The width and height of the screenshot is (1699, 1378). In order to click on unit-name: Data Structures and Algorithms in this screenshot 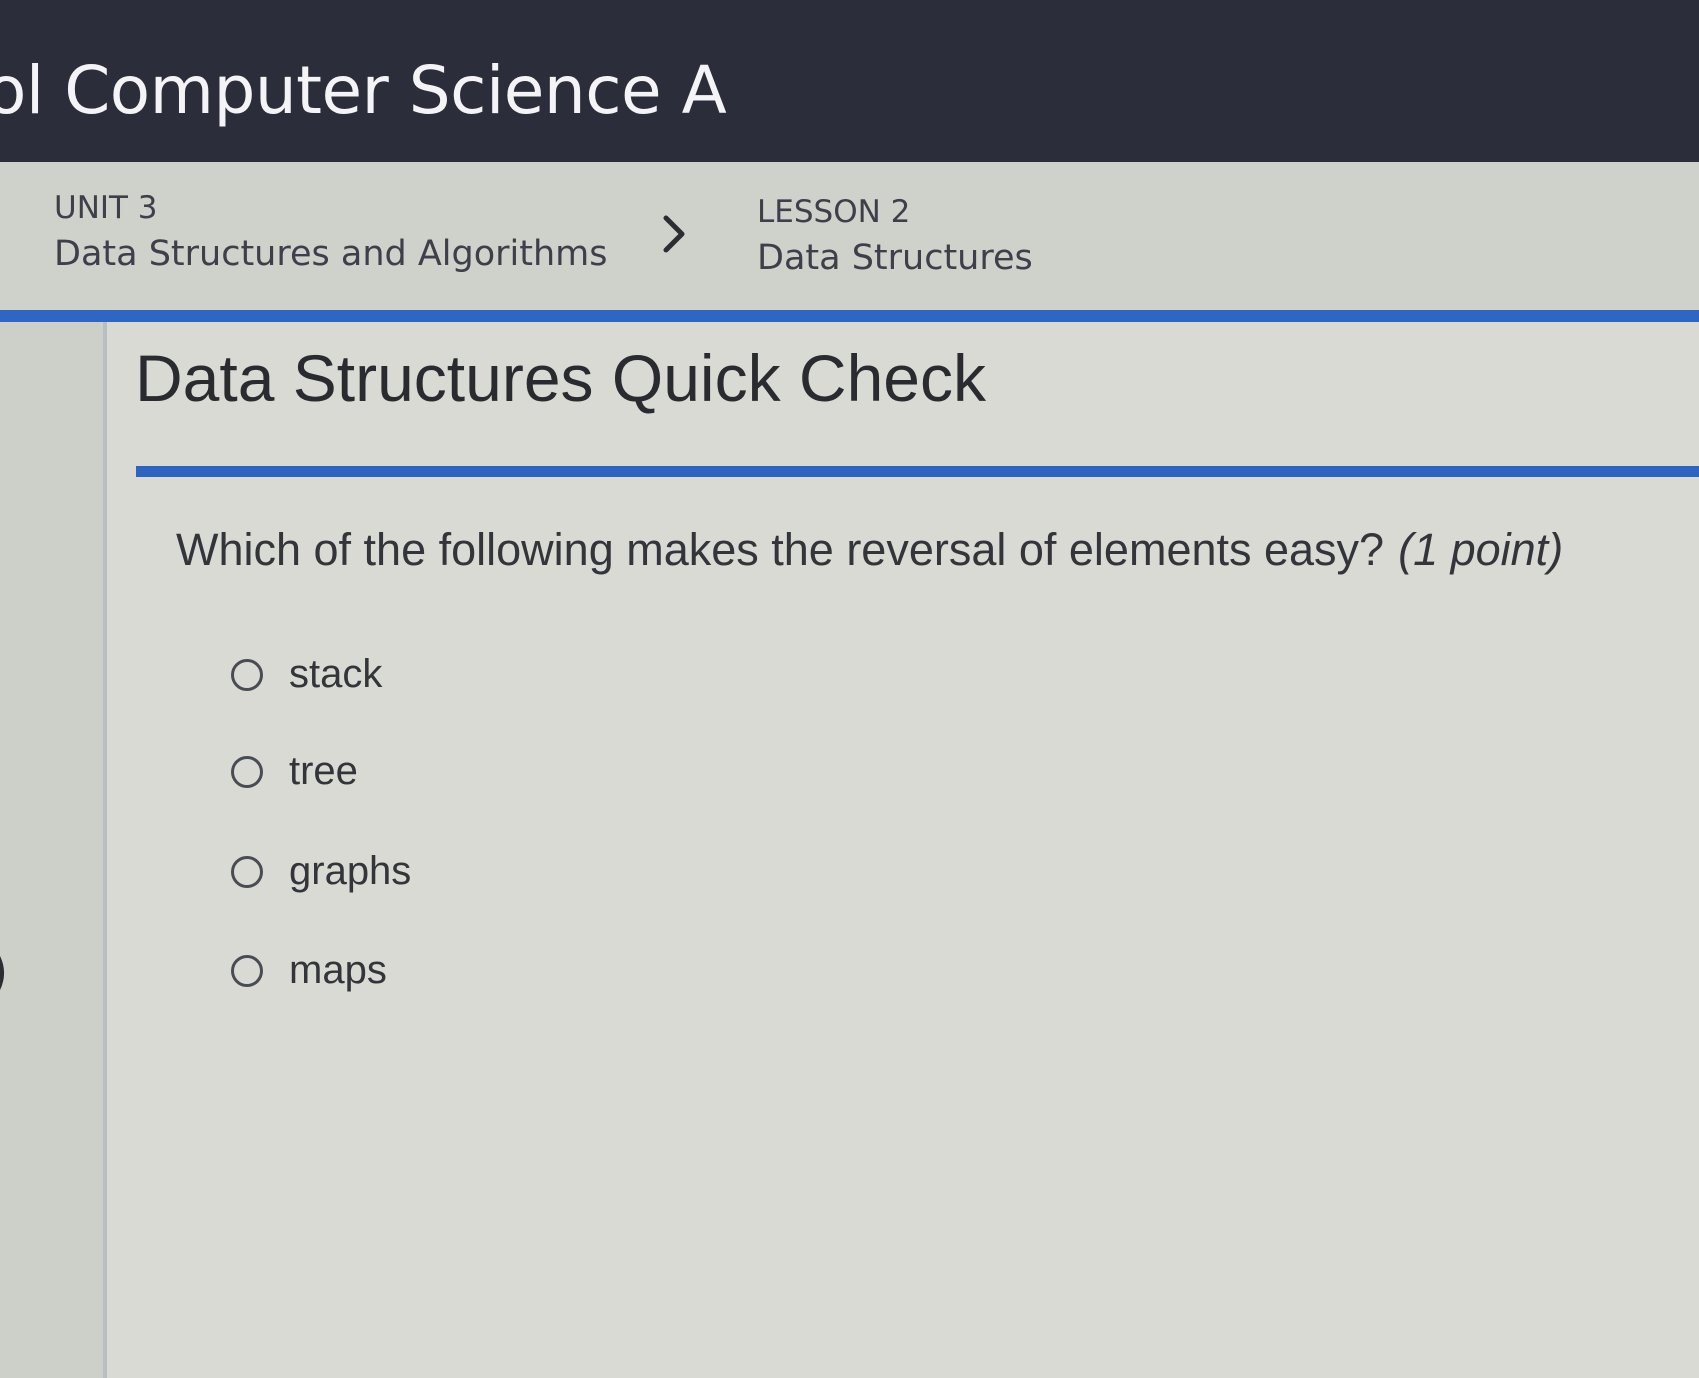, I will do `click(331, 254)`.